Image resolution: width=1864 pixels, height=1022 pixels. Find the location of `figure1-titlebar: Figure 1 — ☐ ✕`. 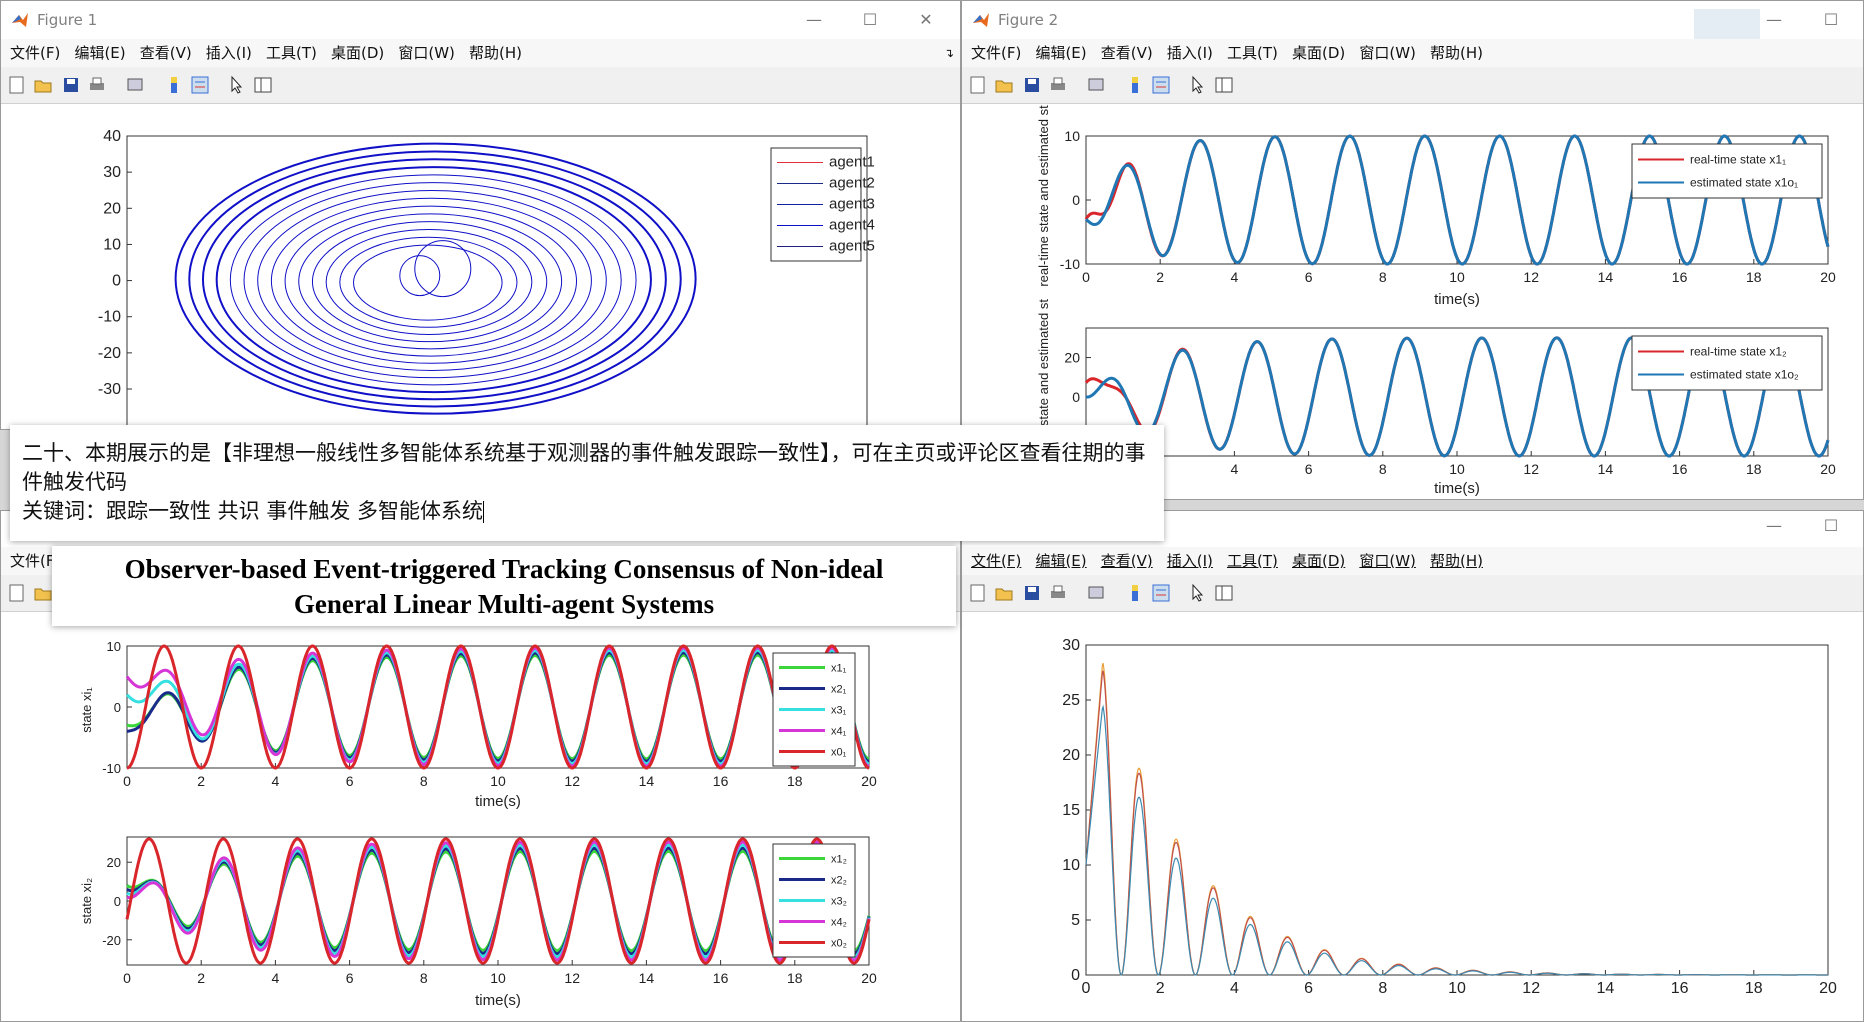

figure1-titlebar: Figure 1 — ☐ ✕ is located at coordinates (480, 20).